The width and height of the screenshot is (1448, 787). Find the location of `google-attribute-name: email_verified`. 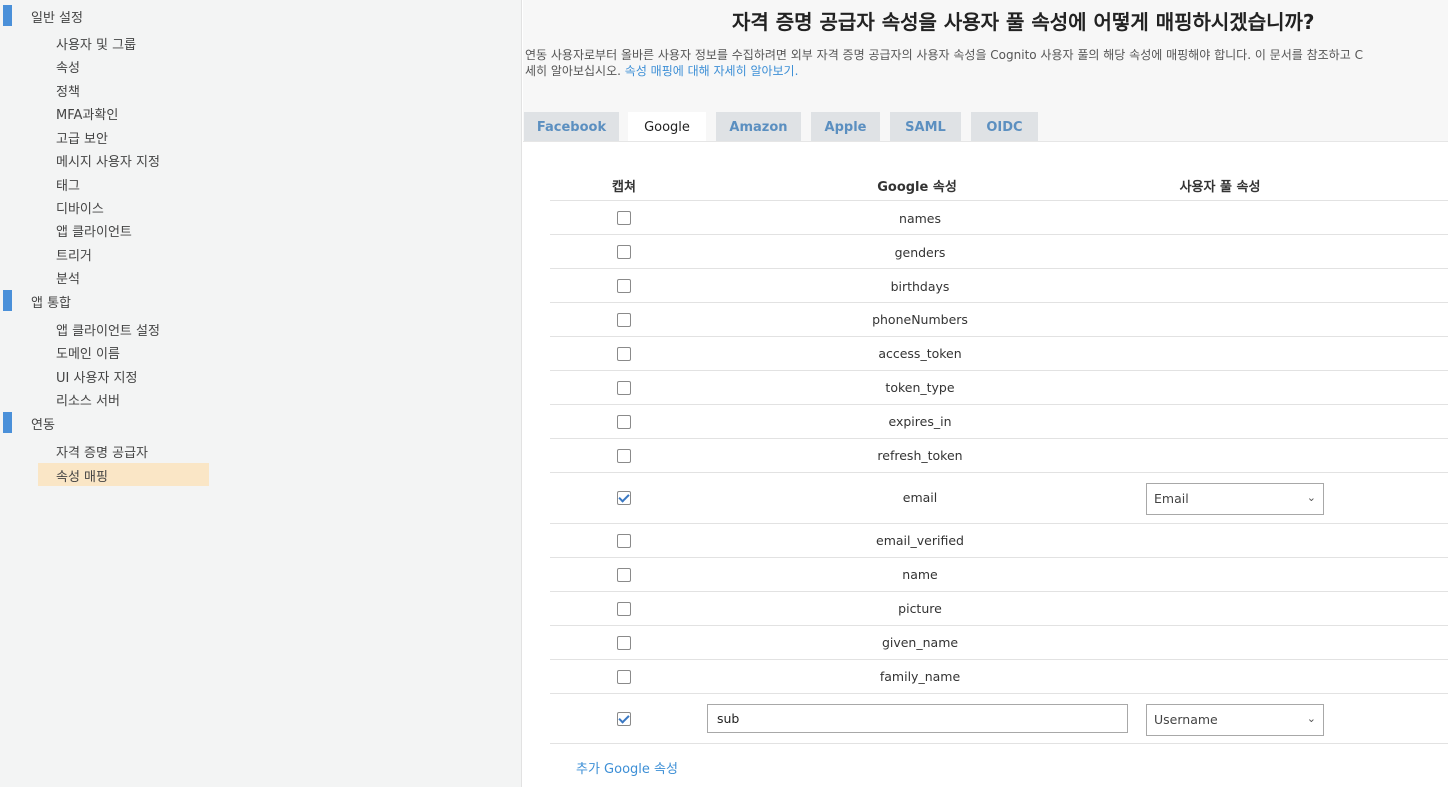

google-attribute-name: email_verified is located at coordinates (920, 540).